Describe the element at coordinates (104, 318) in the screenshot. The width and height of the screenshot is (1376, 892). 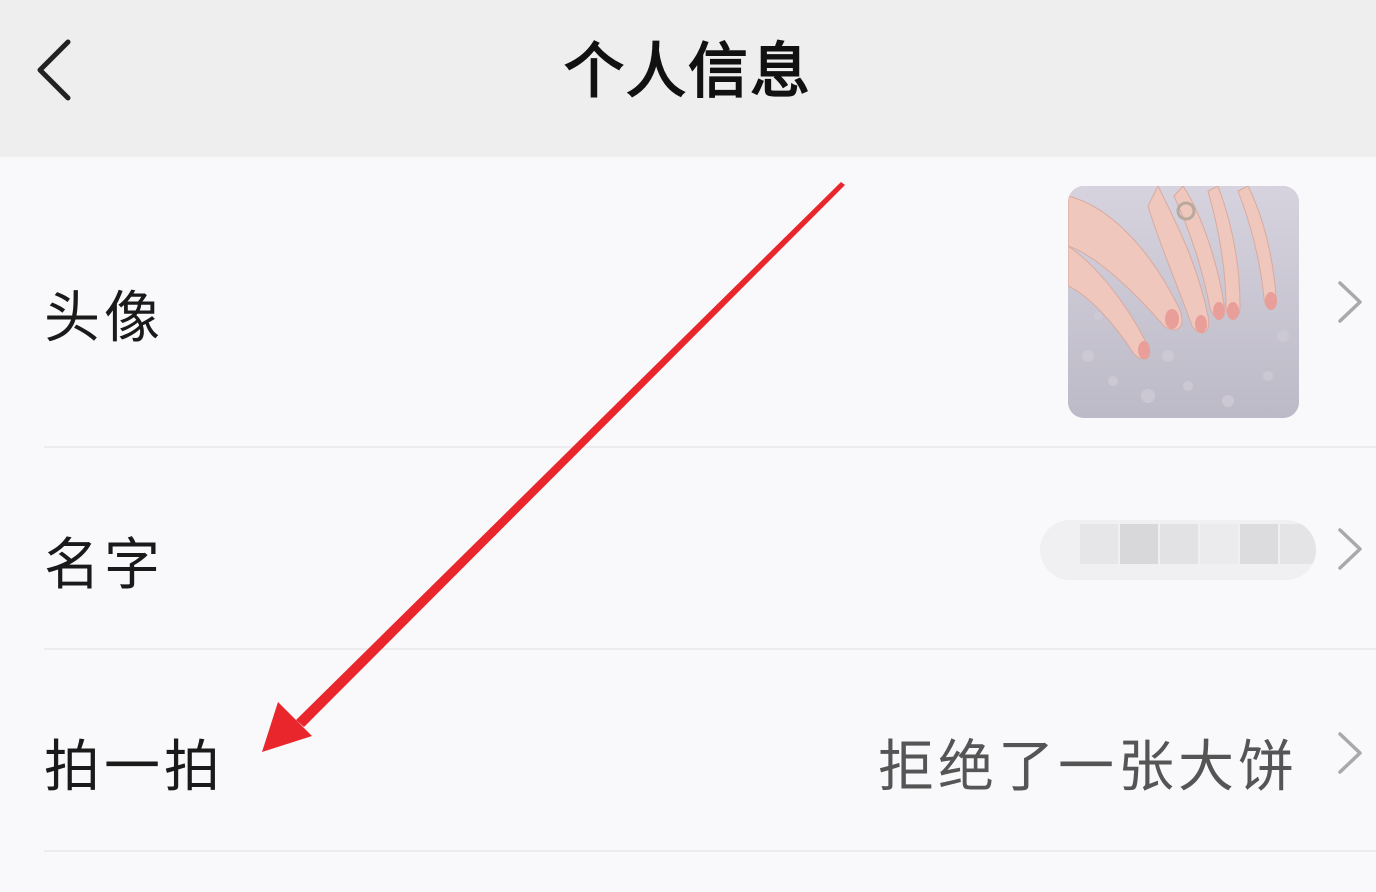
I see `avatar-label: 头像` at that location.